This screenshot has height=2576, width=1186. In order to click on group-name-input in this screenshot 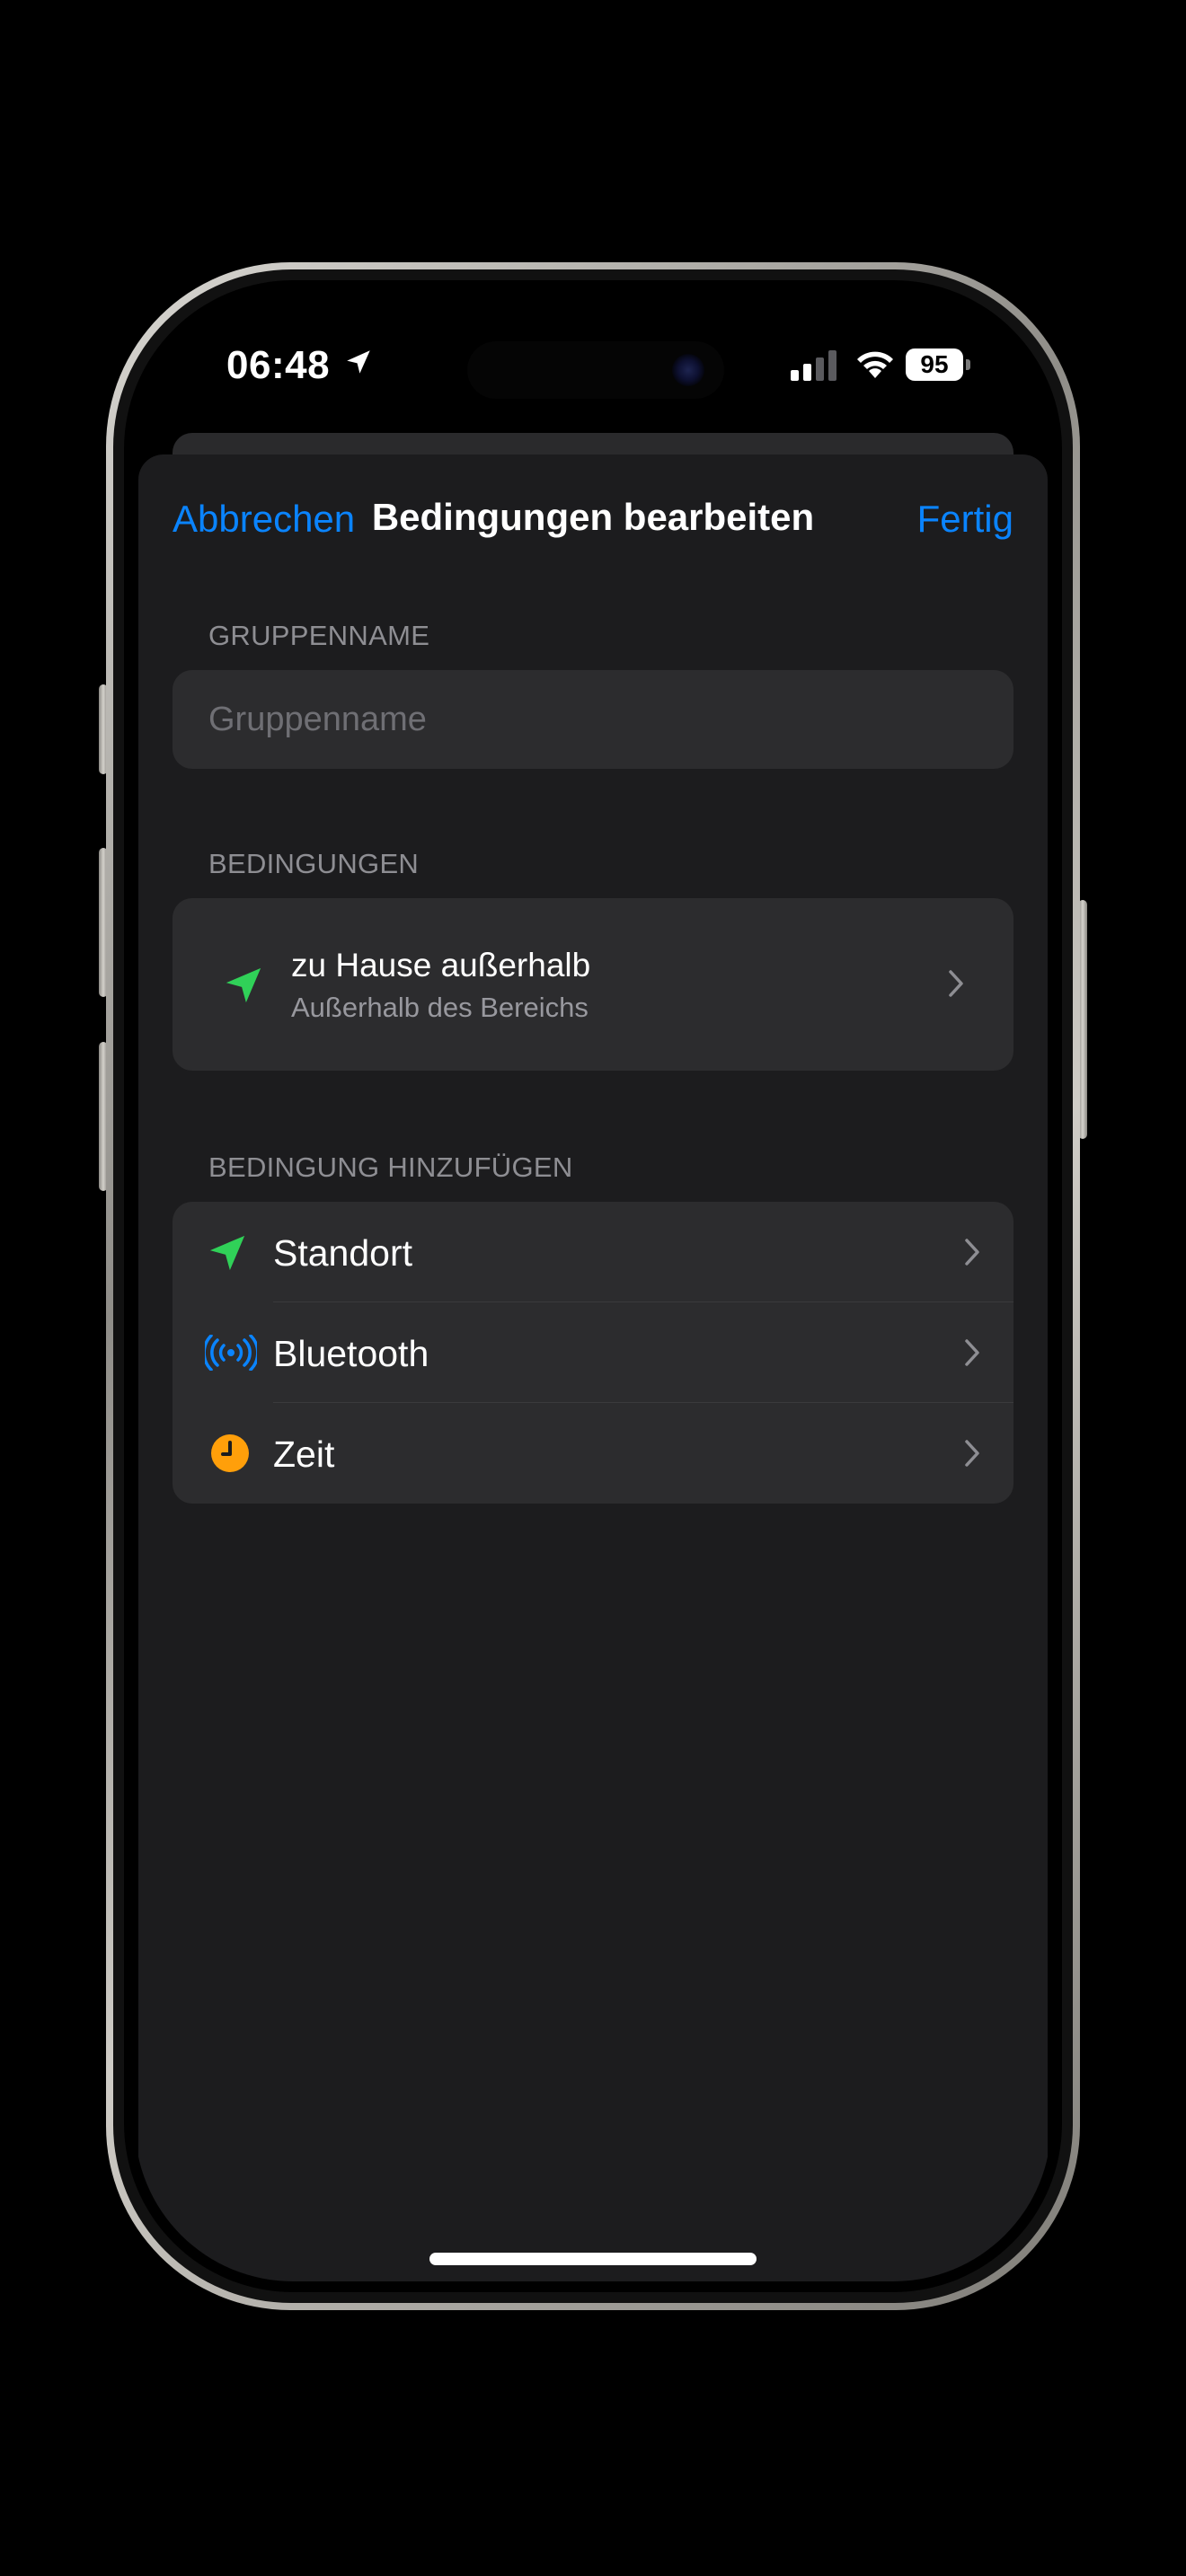, I will do `click(593, 719)`.